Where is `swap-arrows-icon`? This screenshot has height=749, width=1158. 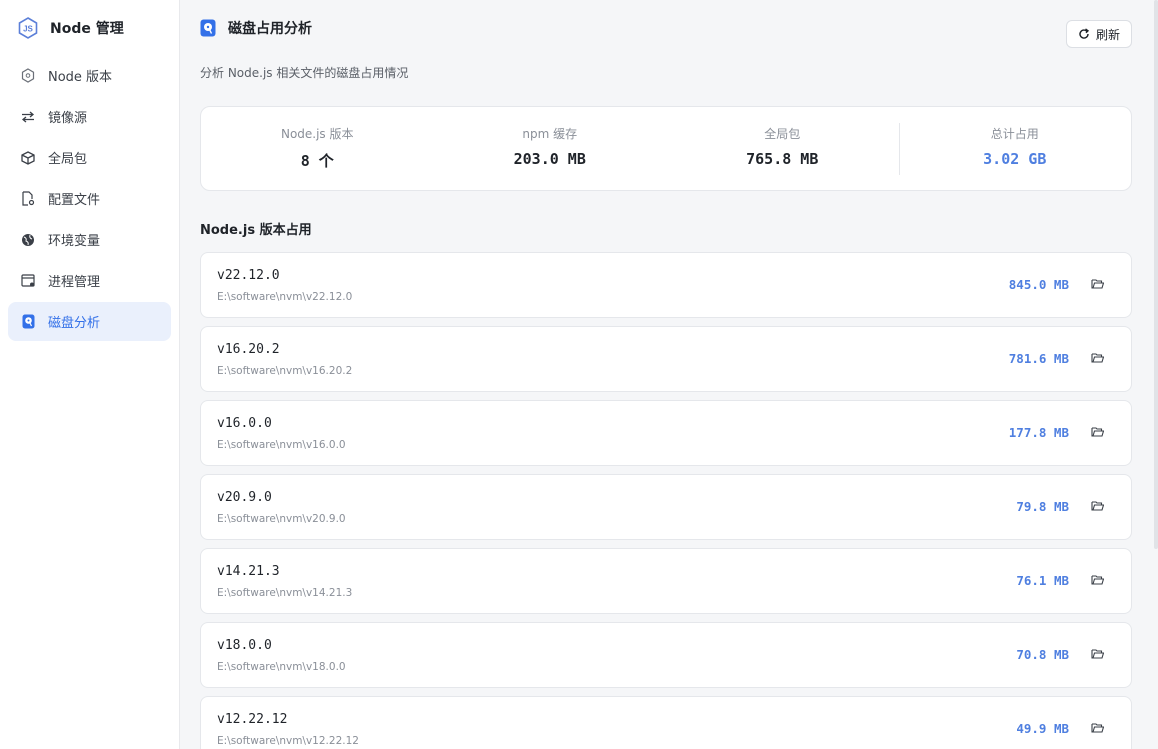
swap-arrows-icon is located at coordinates (28, 117).